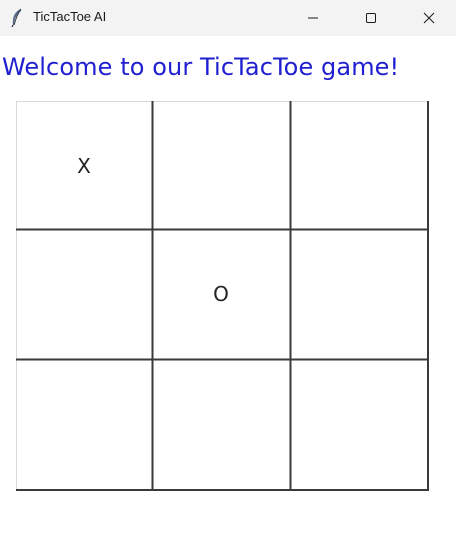 This screenshot has width=456, height=553. I want to click on cell-mark: X, so click(84, 166).